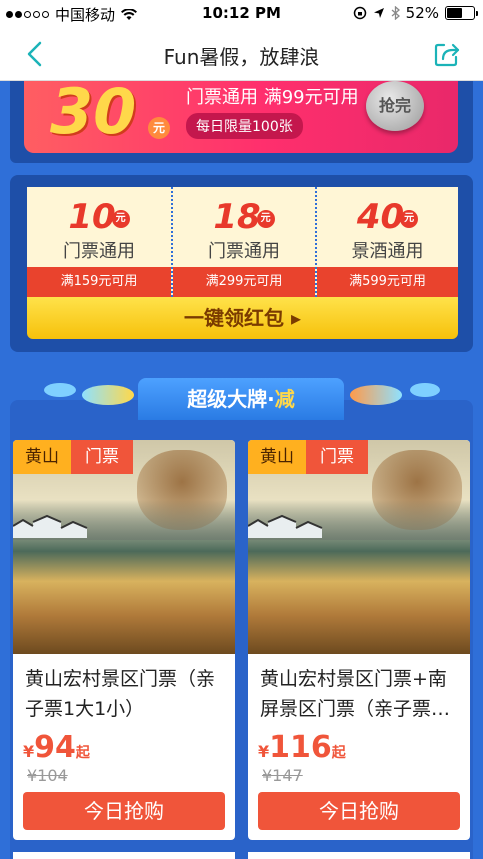 The image size is (483, 859). I want to click on location-icon, so click(378, 13).